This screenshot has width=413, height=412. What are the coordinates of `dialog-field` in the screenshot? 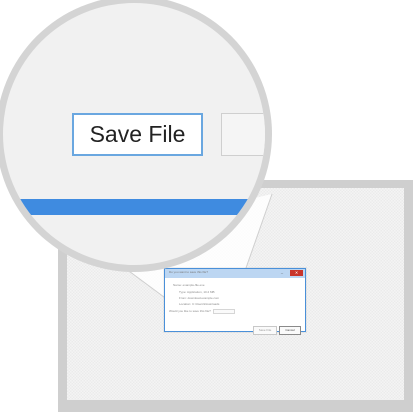 It's located at (224, 311).